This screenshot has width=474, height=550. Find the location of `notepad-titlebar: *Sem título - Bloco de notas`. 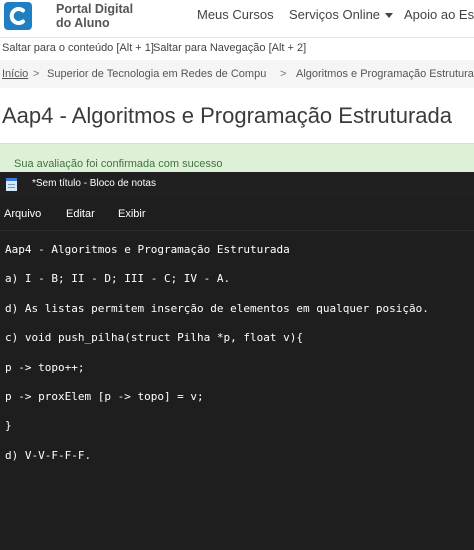

notepad-titlebar: *Sem título - Bloco de notas is located at coordinates (237, 185).